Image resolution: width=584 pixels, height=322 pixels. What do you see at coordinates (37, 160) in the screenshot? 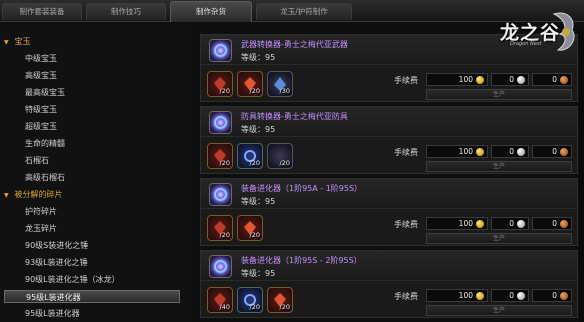
I see `list-item: 石榴石` at bounding box center [37, 160].